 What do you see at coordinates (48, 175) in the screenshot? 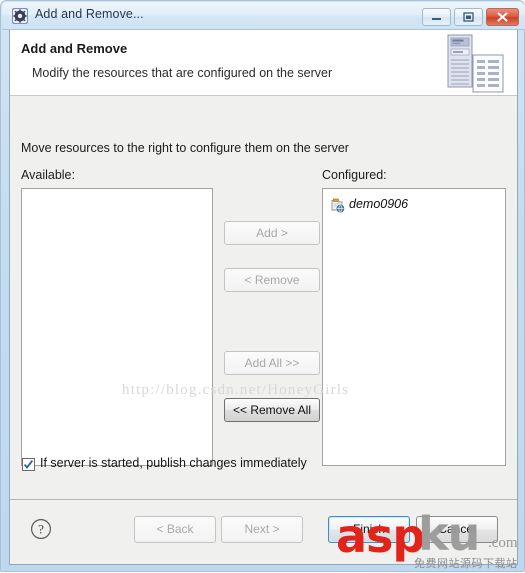
I see `available-label: Available:` at bounding box center [48, 175].